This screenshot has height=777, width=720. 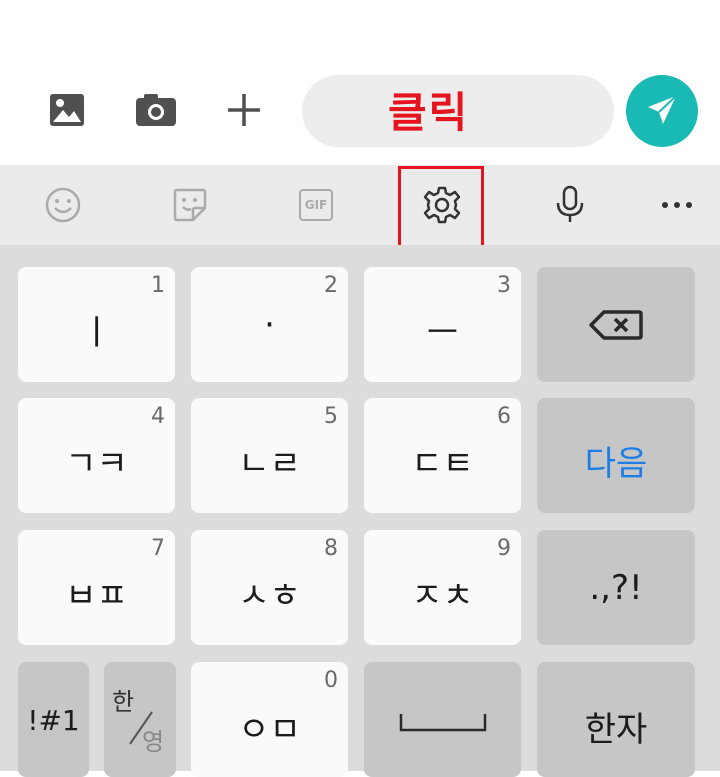 What do you see at coordinates (442, 333) in the screenshot?
I see `key-label: ㅡ` at bounding box center [442, 333].